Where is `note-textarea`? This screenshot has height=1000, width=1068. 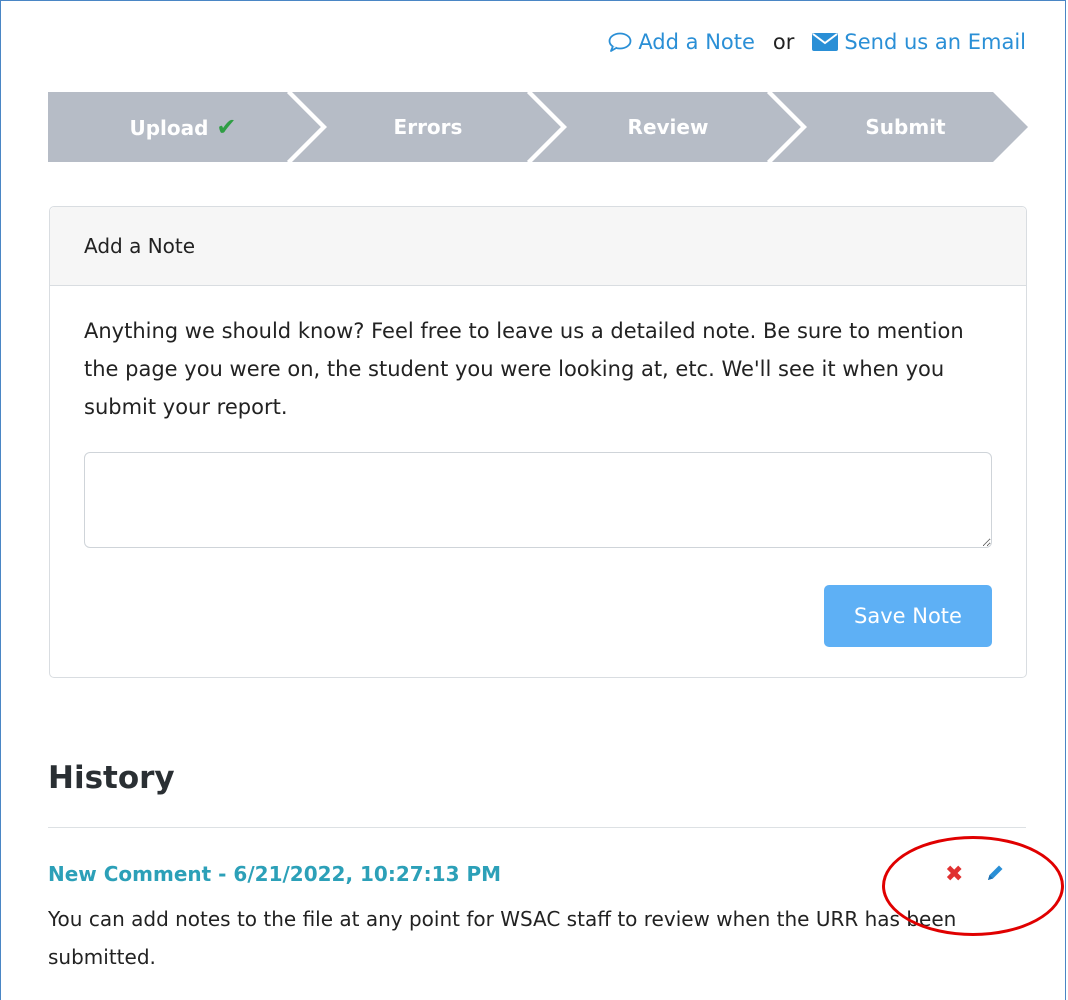 note-textarea is located at coordinates (538, 500).